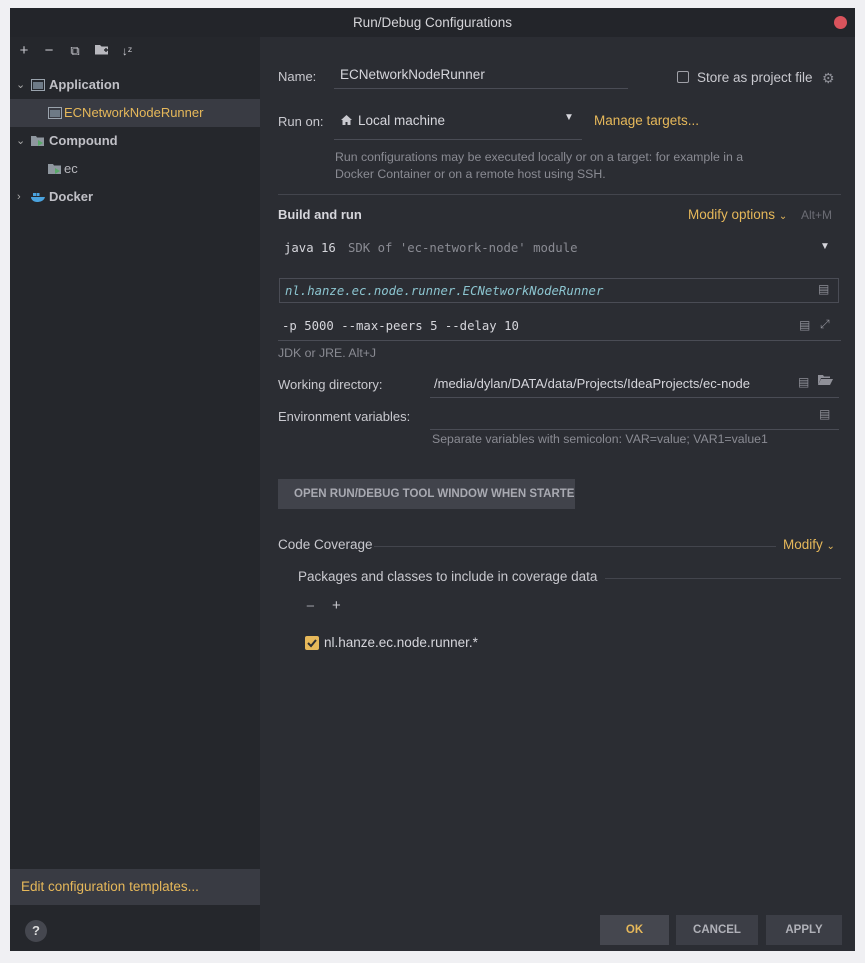  What do you see at coordinates (135, 197) in the screenshot?
I see `tree-item-docker: › Docker` at bounding box center [135, 197].